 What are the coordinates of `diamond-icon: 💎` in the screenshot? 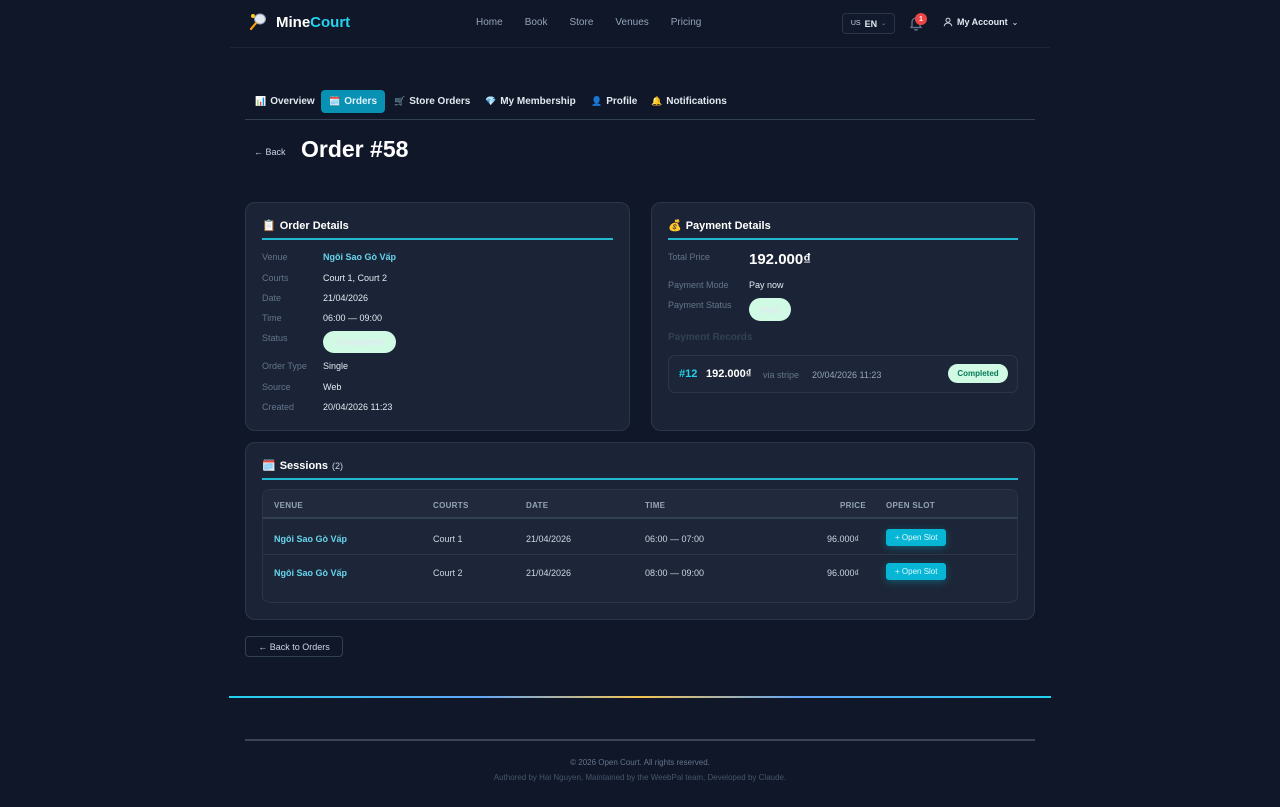 It's located at (491, 101).